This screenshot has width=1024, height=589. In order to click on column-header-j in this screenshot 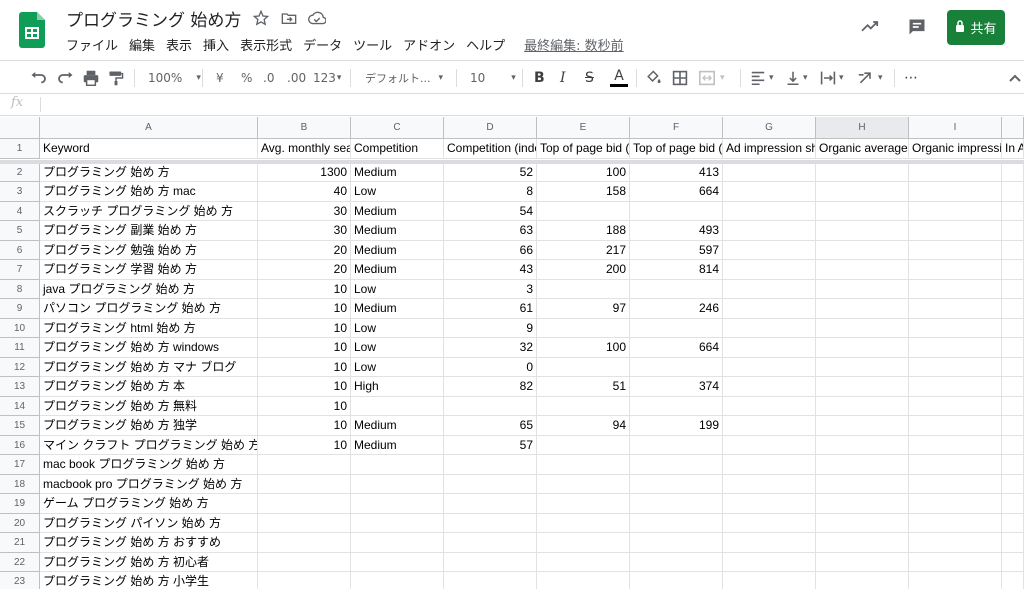, I will do `click(1013, 128)`.